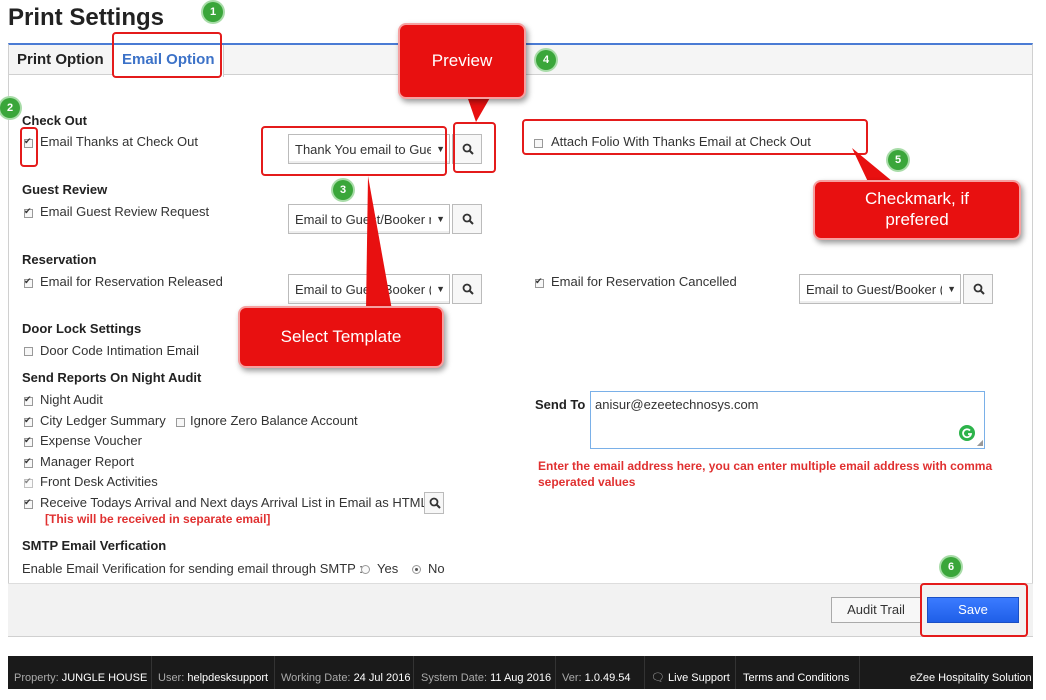 The width and height of the screenshot is (1046, 700). I want to click on callout-checkmark: Checkmark, if prefered, so click(917, 210).